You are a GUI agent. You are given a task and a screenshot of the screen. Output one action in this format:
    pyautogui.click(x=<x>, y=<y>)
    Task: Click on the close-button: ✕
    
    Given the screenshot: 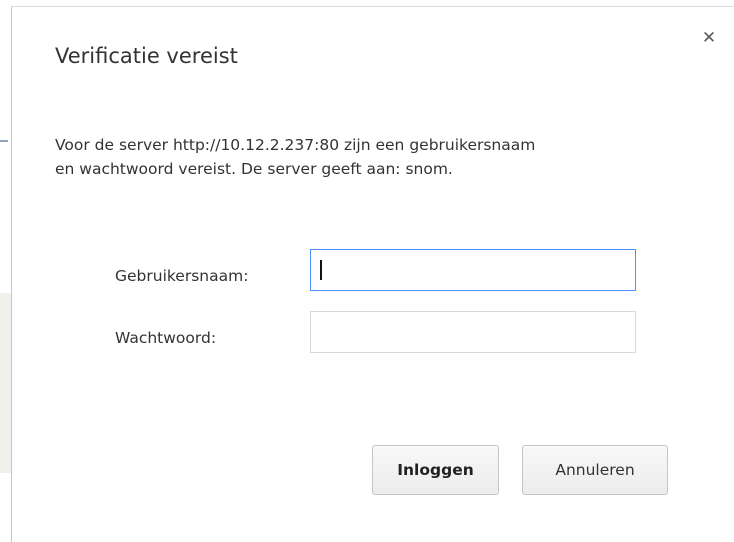 What is the action you would take?
    pyautogui.click(x=709, y=38)
    